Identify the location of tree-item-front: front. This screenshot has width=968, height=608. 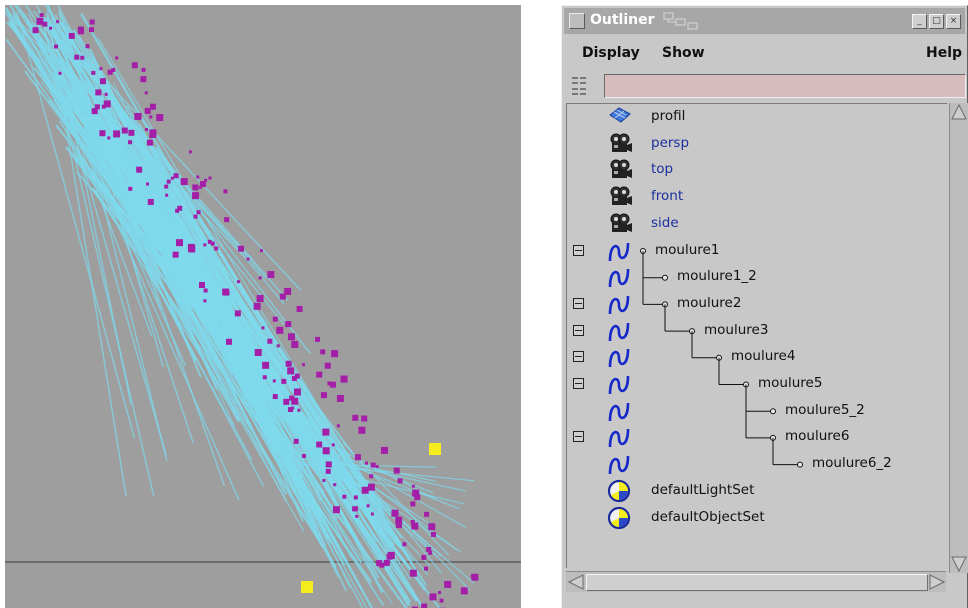
(757, 197).